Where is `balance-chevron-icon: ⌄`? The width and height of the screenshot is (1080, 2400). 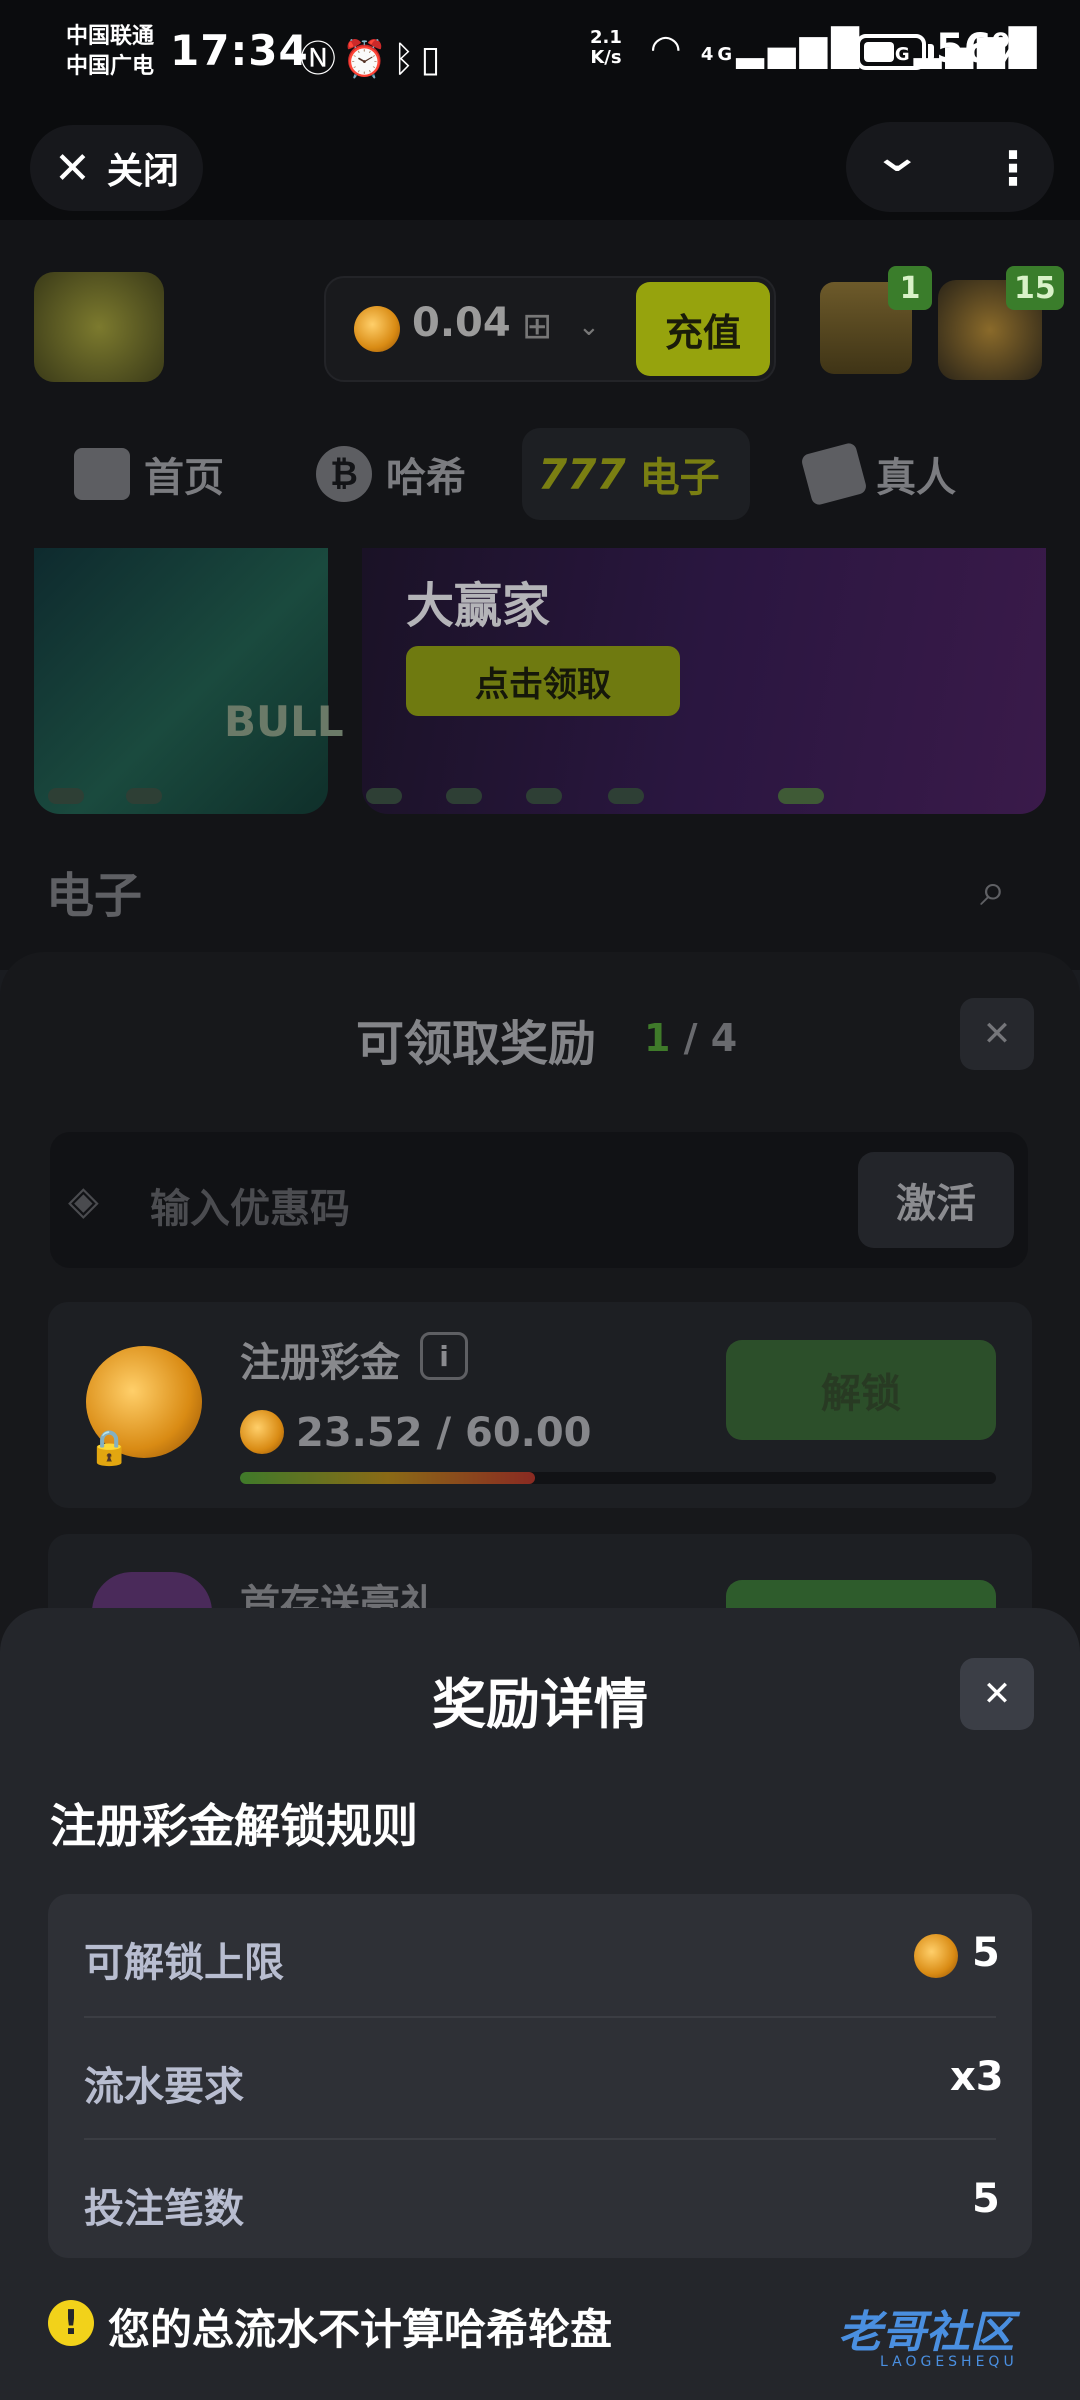
balance-chevron-icon: ⌄ is located at coordinates (589, 327).